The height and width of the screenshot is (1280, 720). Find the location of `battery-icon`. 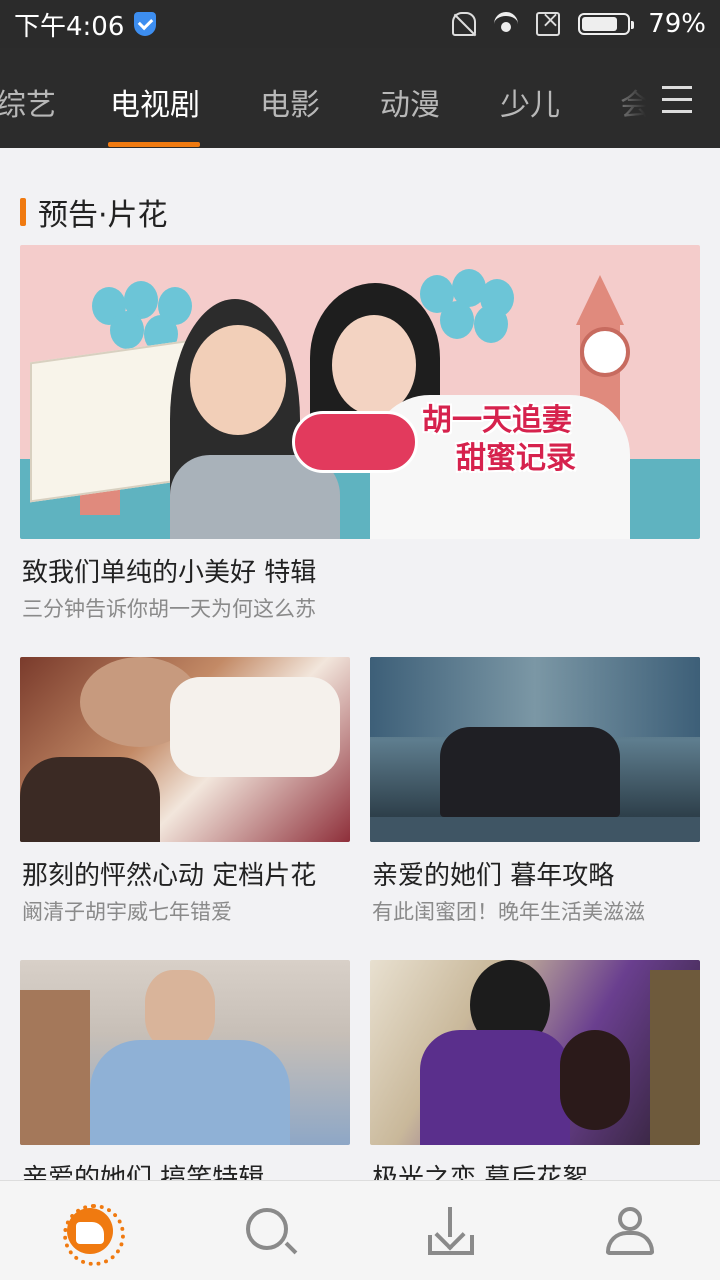

battery-icon is located at coordinates (606, 24).